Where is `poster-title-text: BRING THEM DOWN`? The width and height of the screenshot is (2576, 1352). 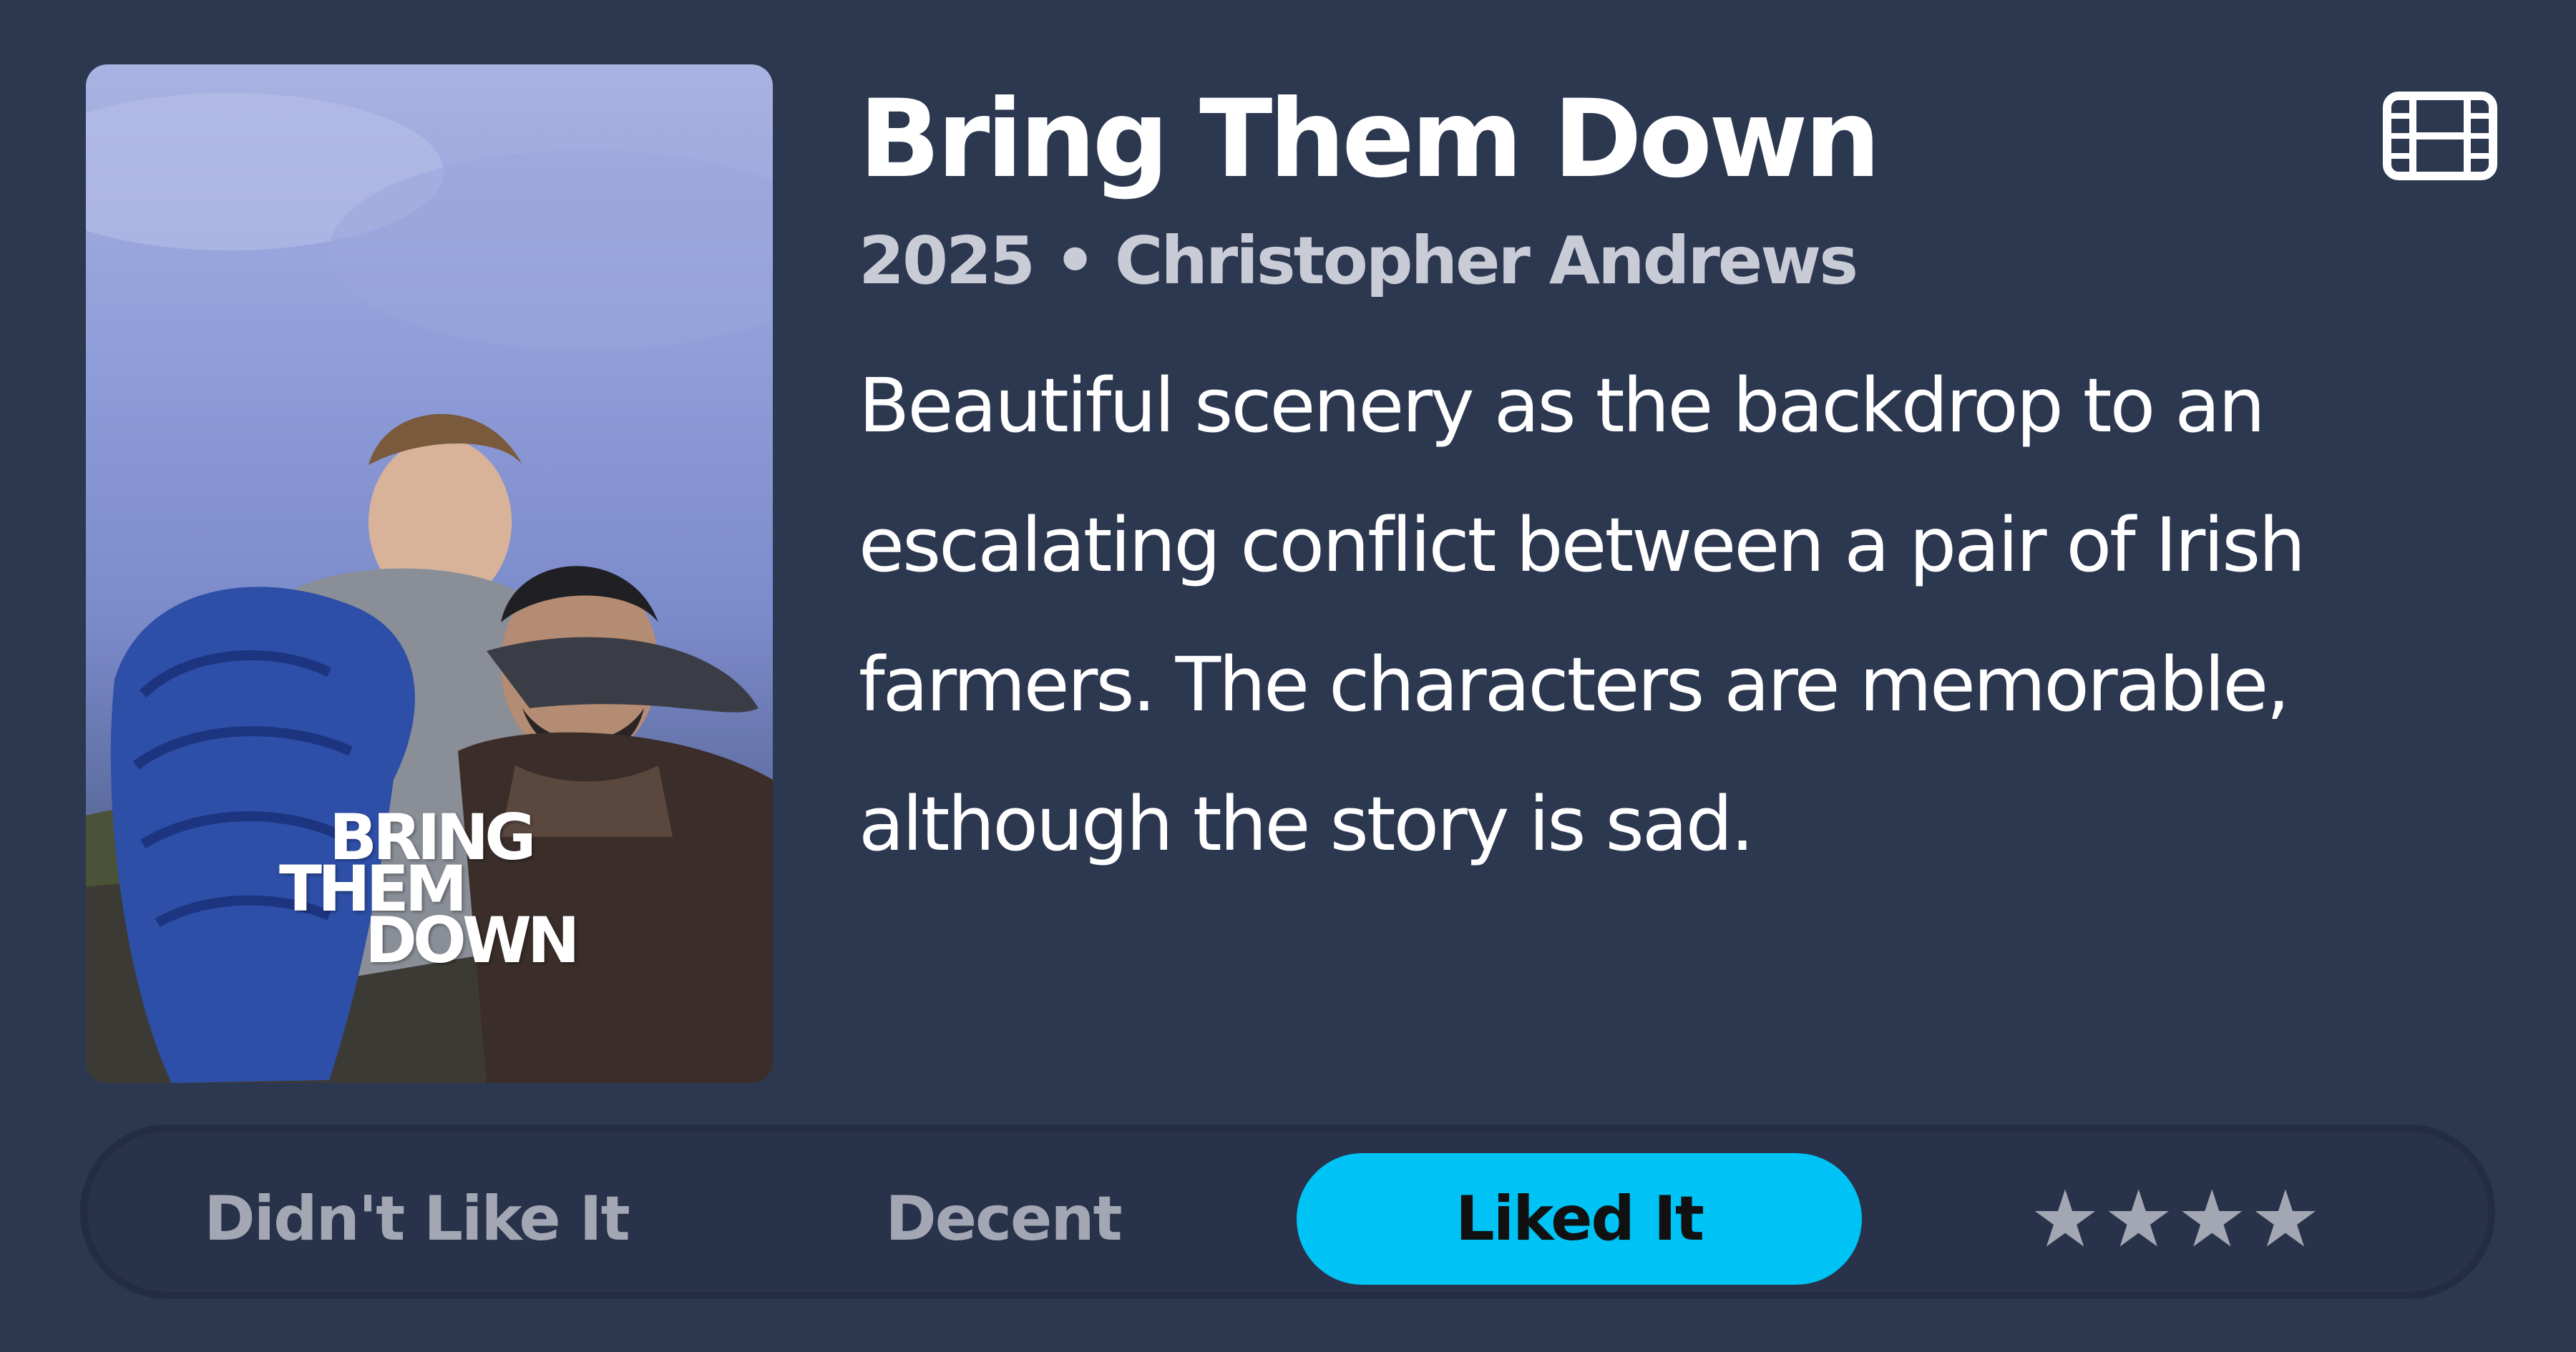
poster-title-text: BRING THEM DOWN is located at coordinates (479, 889).